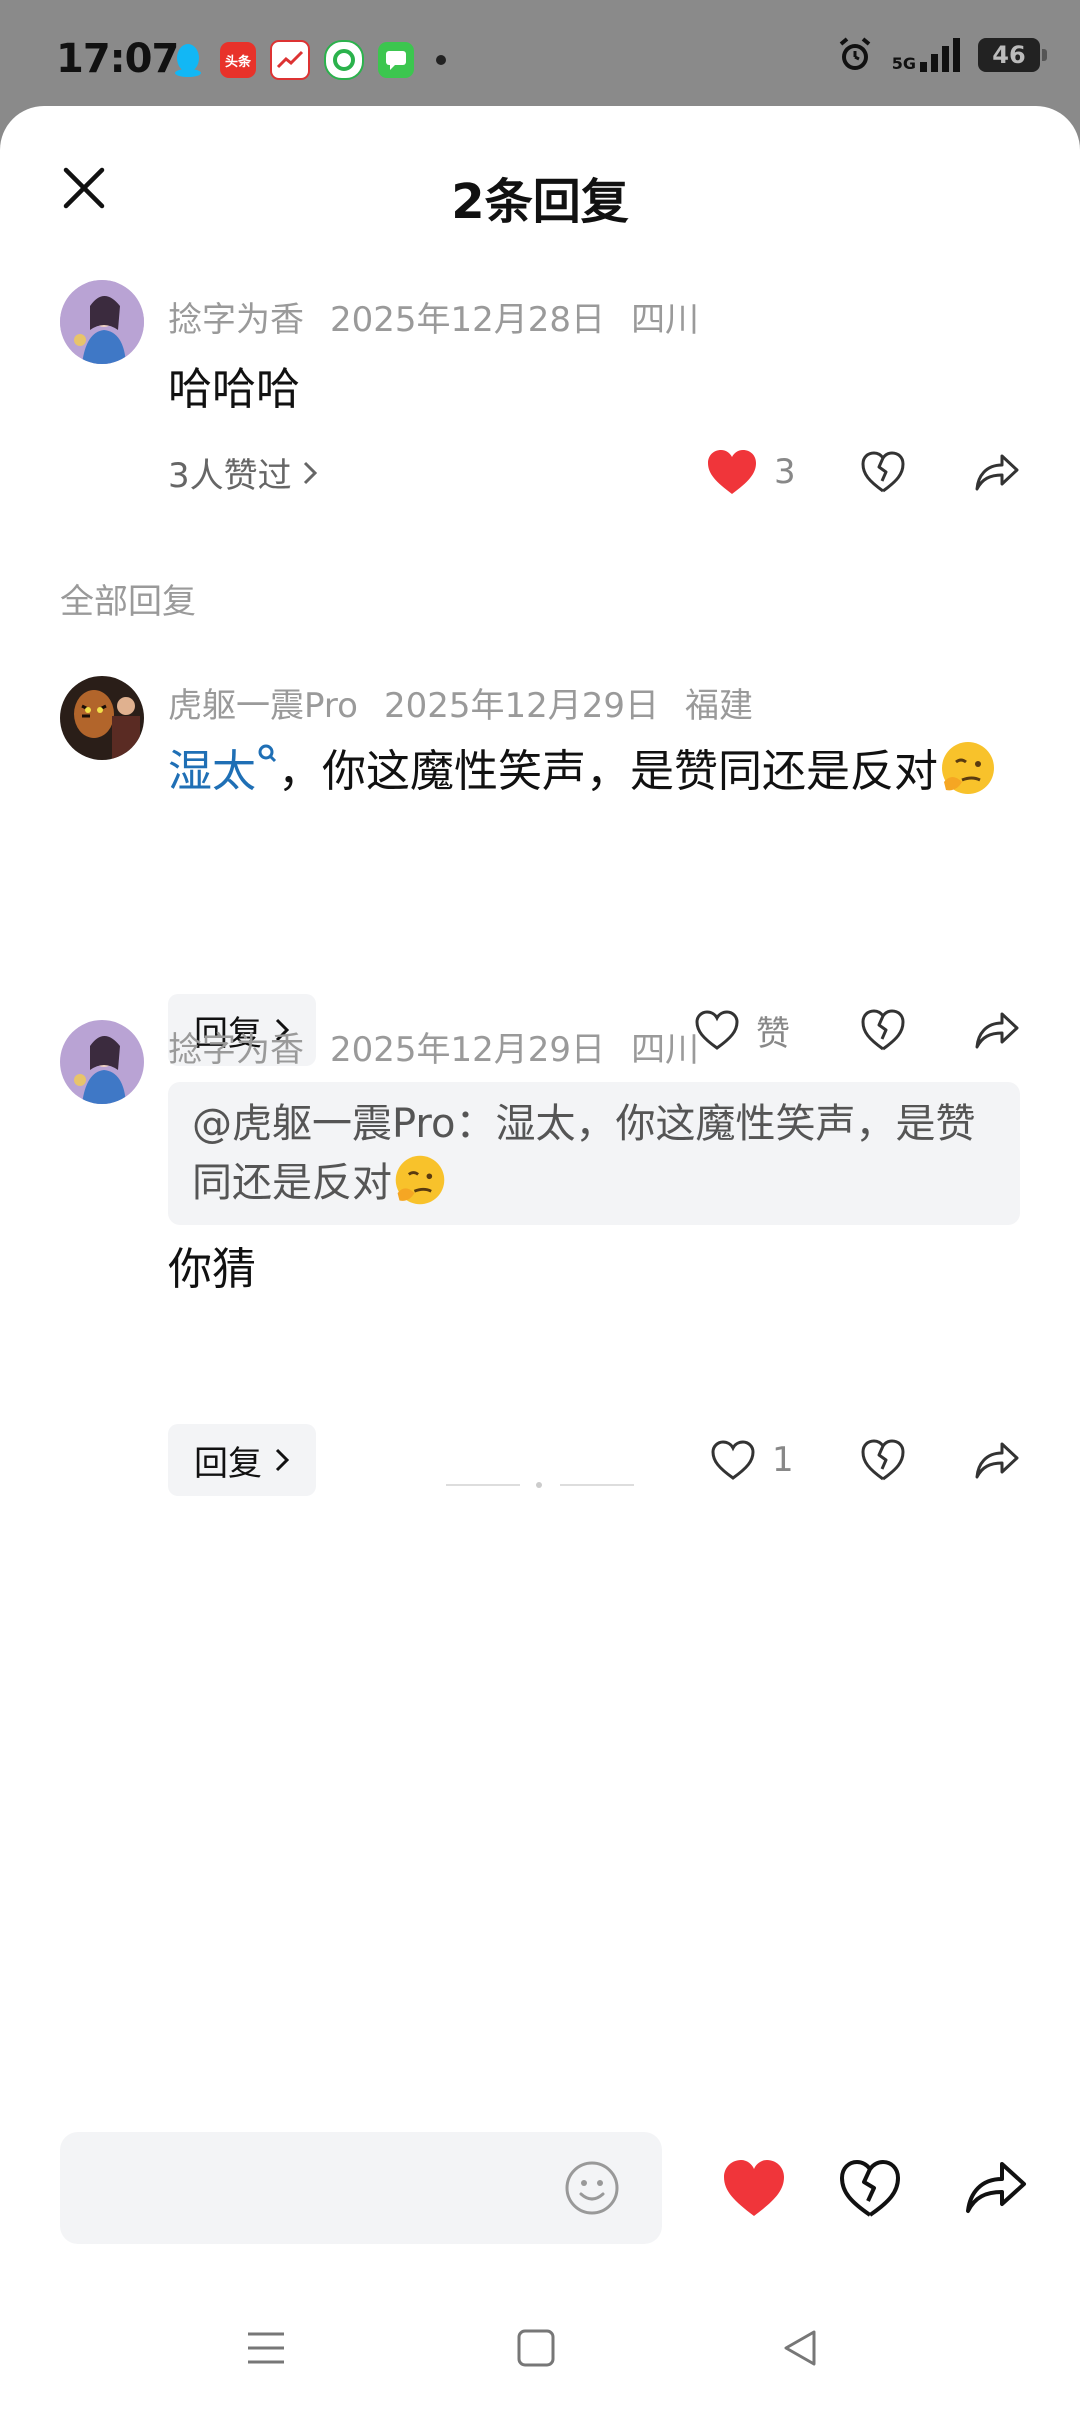 Image resolution: width=1080 pixels, height=2412 pixels. Describe the element at coordinates (344, 60) in the screenshot. I see `app-360-icon` at that location.